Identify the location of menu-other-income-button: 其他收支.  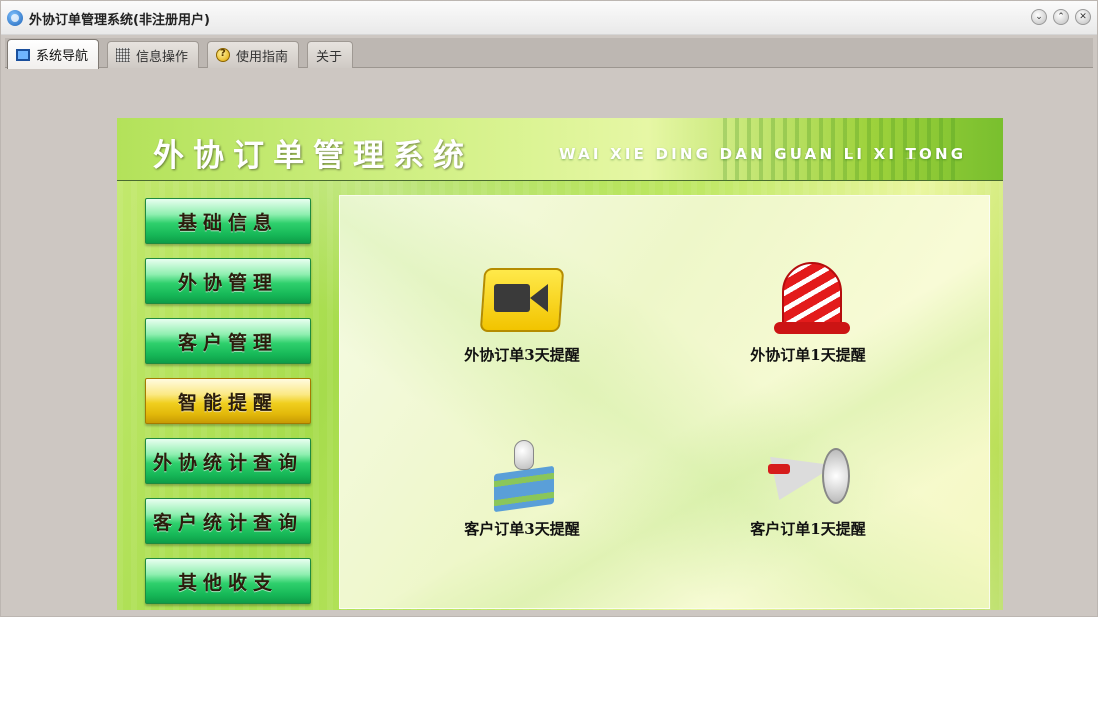
(228, 581).